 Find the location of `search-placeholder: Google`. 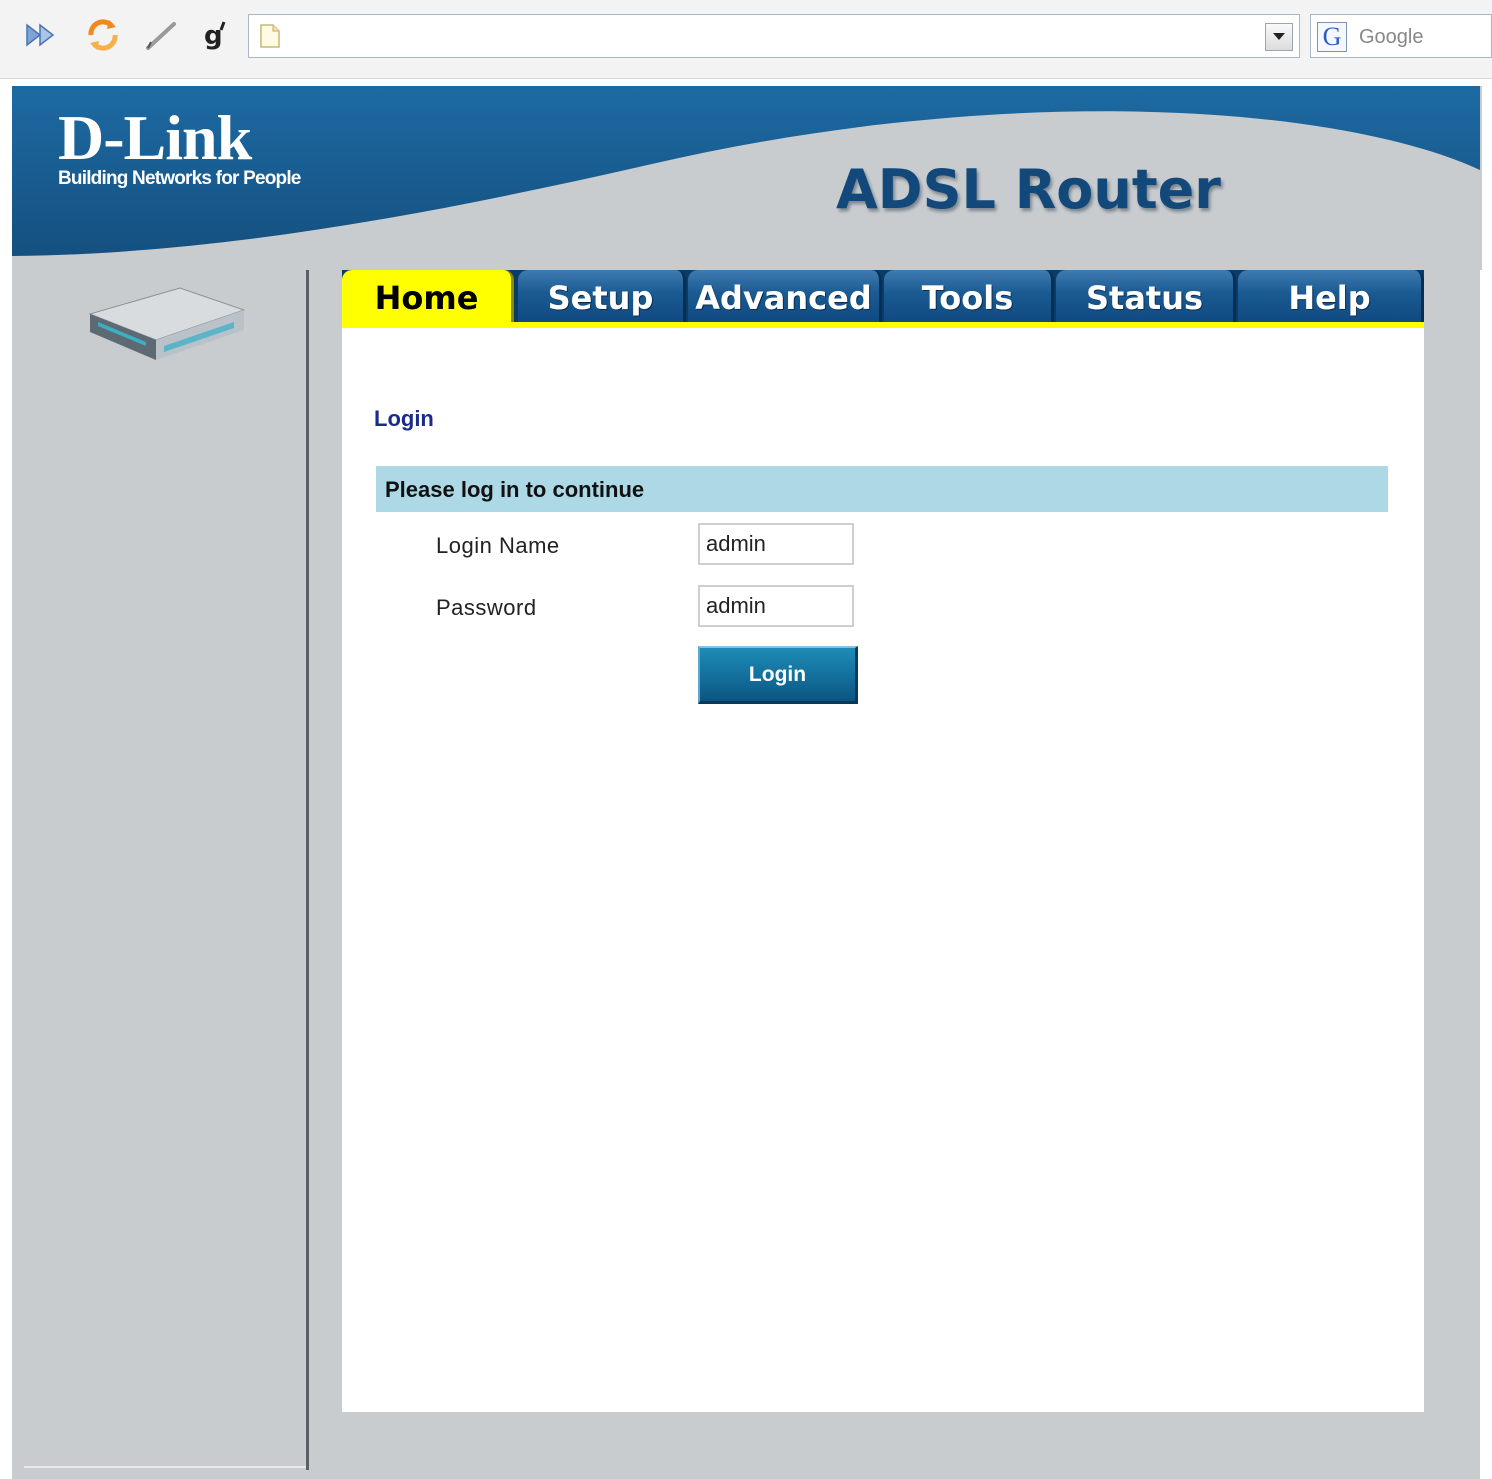

search-placeholder: Google is located at coordinates (1391, 37).